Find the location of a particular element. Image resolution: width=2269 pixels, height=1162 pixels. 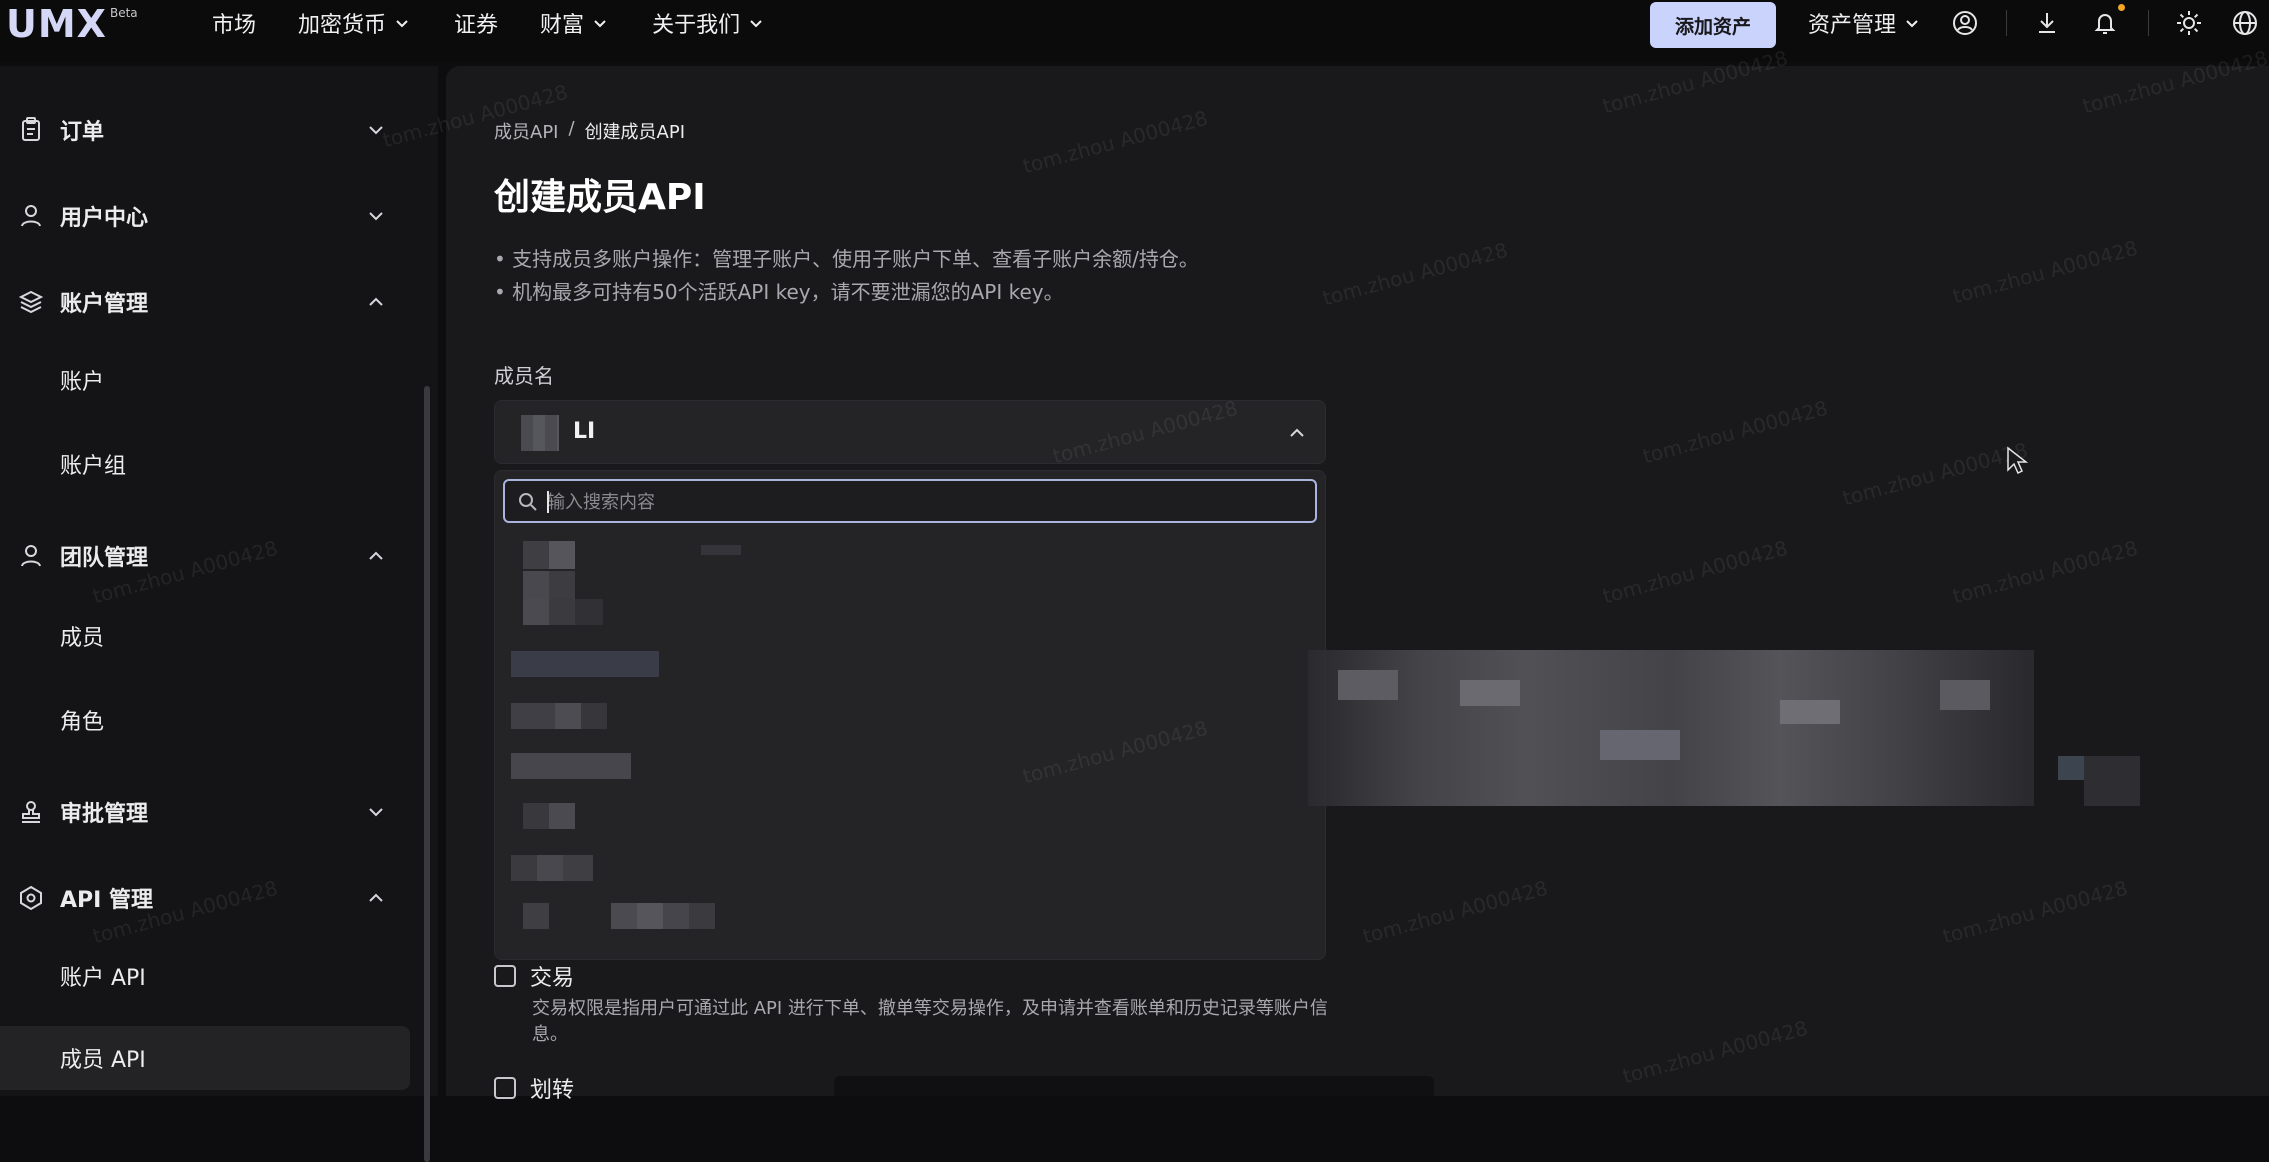

breadcrumb-current: 创建成员API is located at coordinates (635, 132).